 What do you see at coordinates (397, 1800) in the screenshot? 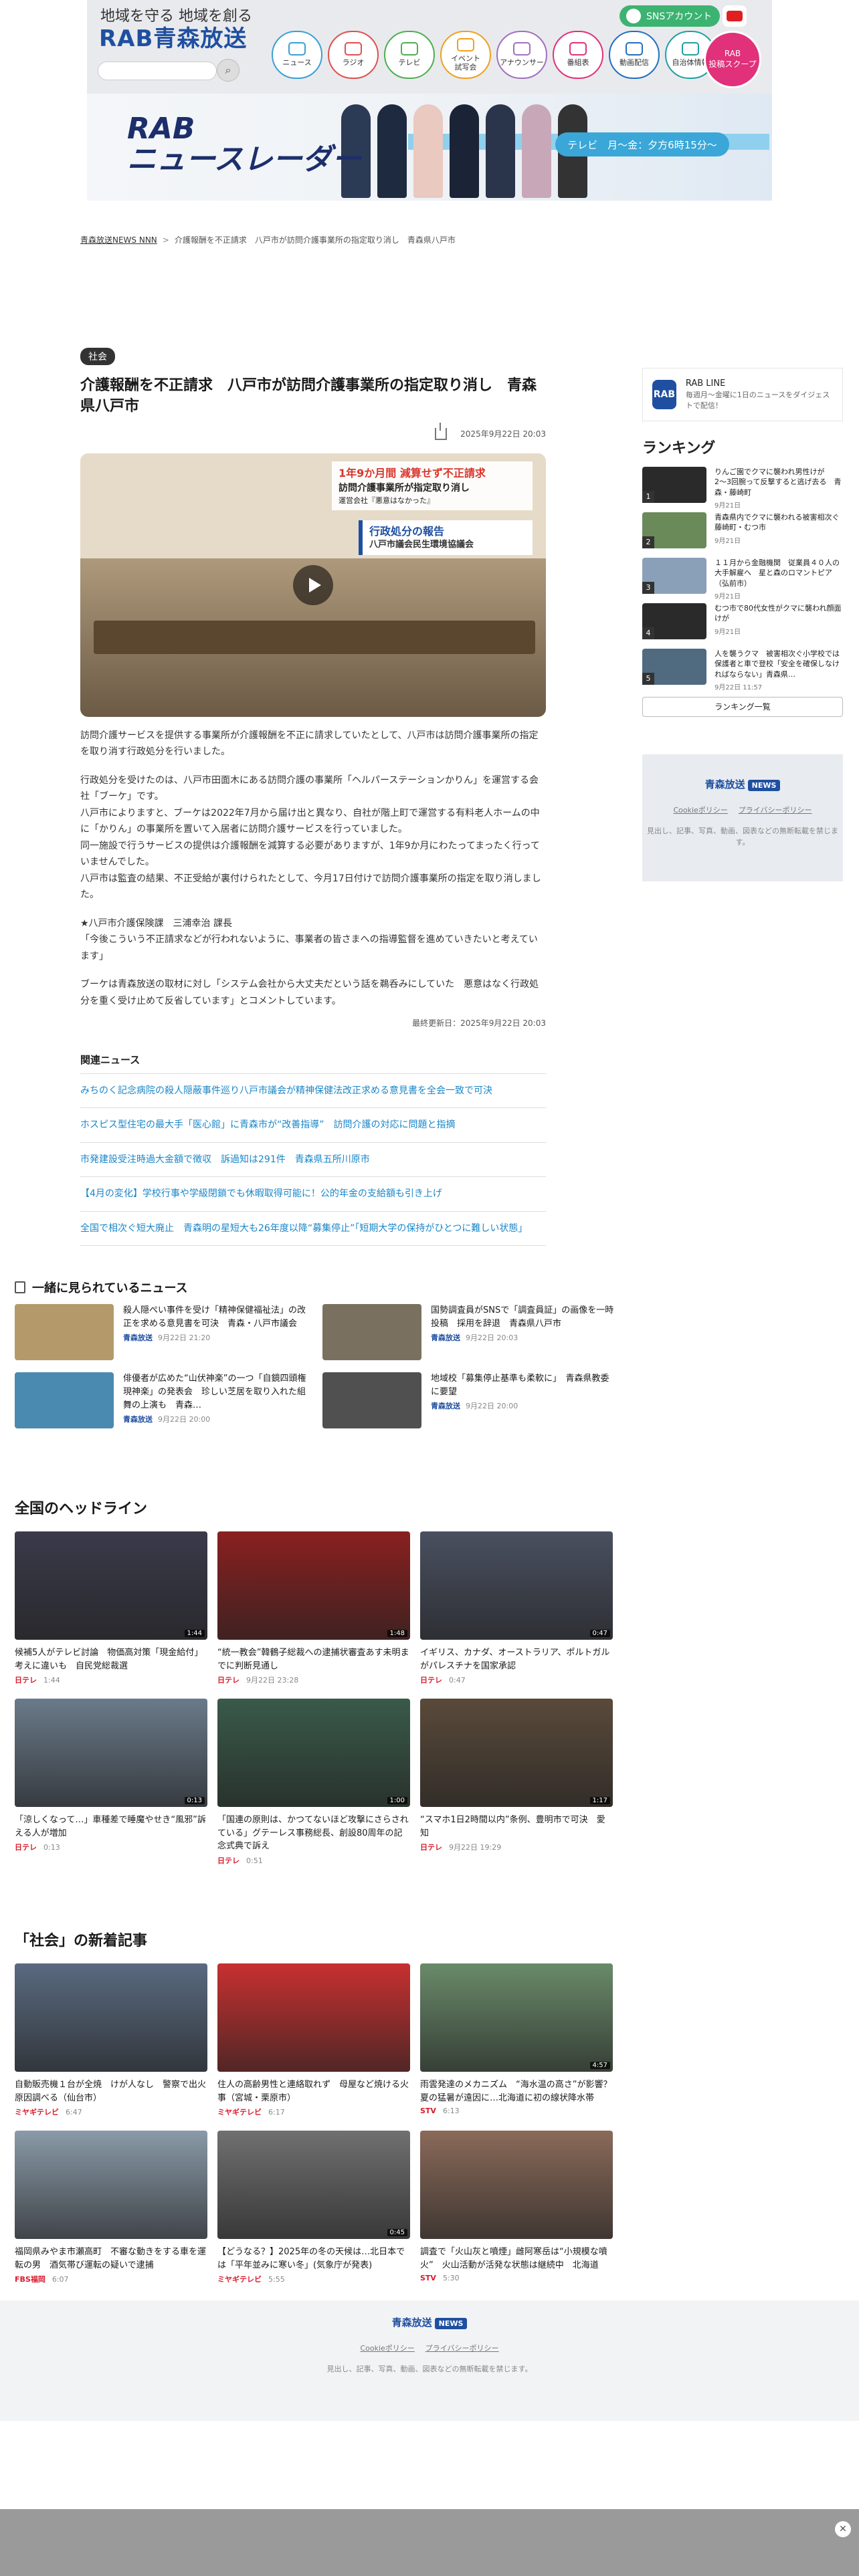
I see `video-duration: 1:00` at bounding box center [397, 1800].